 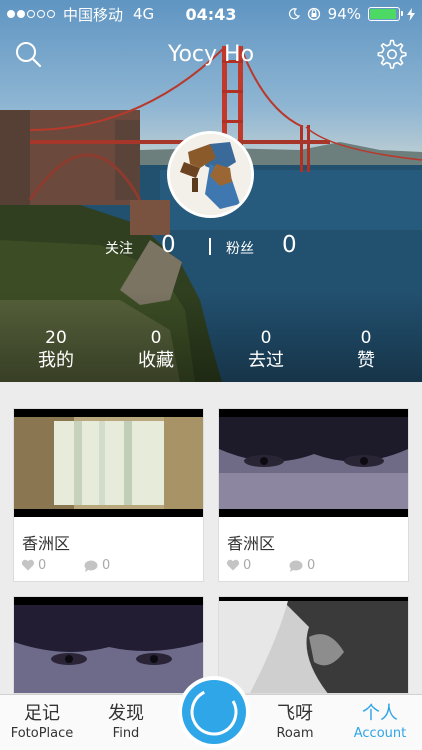 I want to click on stat-label: 赞, so click(x=366, y=360).